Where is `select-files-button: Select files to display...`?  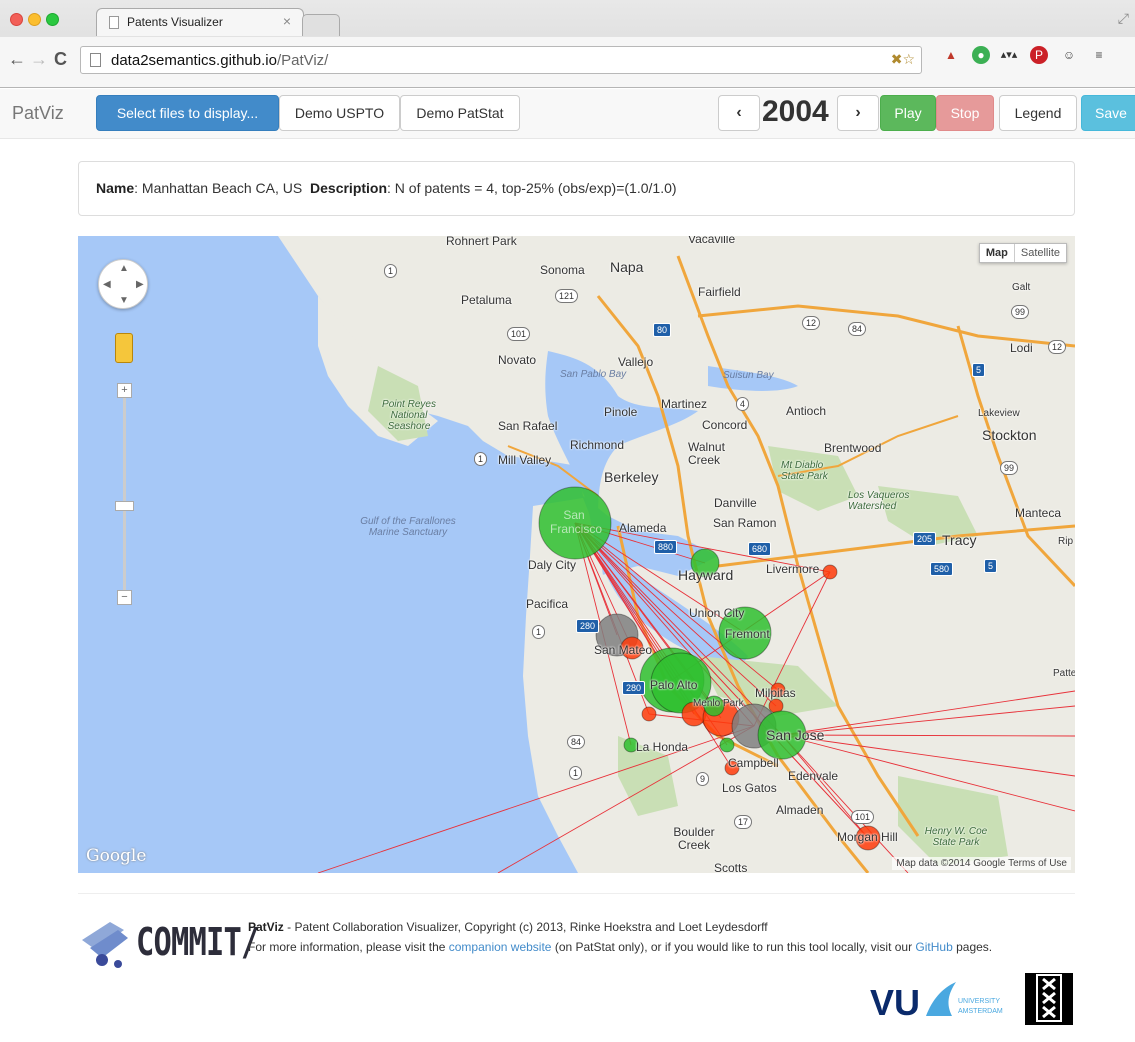
select-files-button: Select files to display... is located at coordinates (187, 113).